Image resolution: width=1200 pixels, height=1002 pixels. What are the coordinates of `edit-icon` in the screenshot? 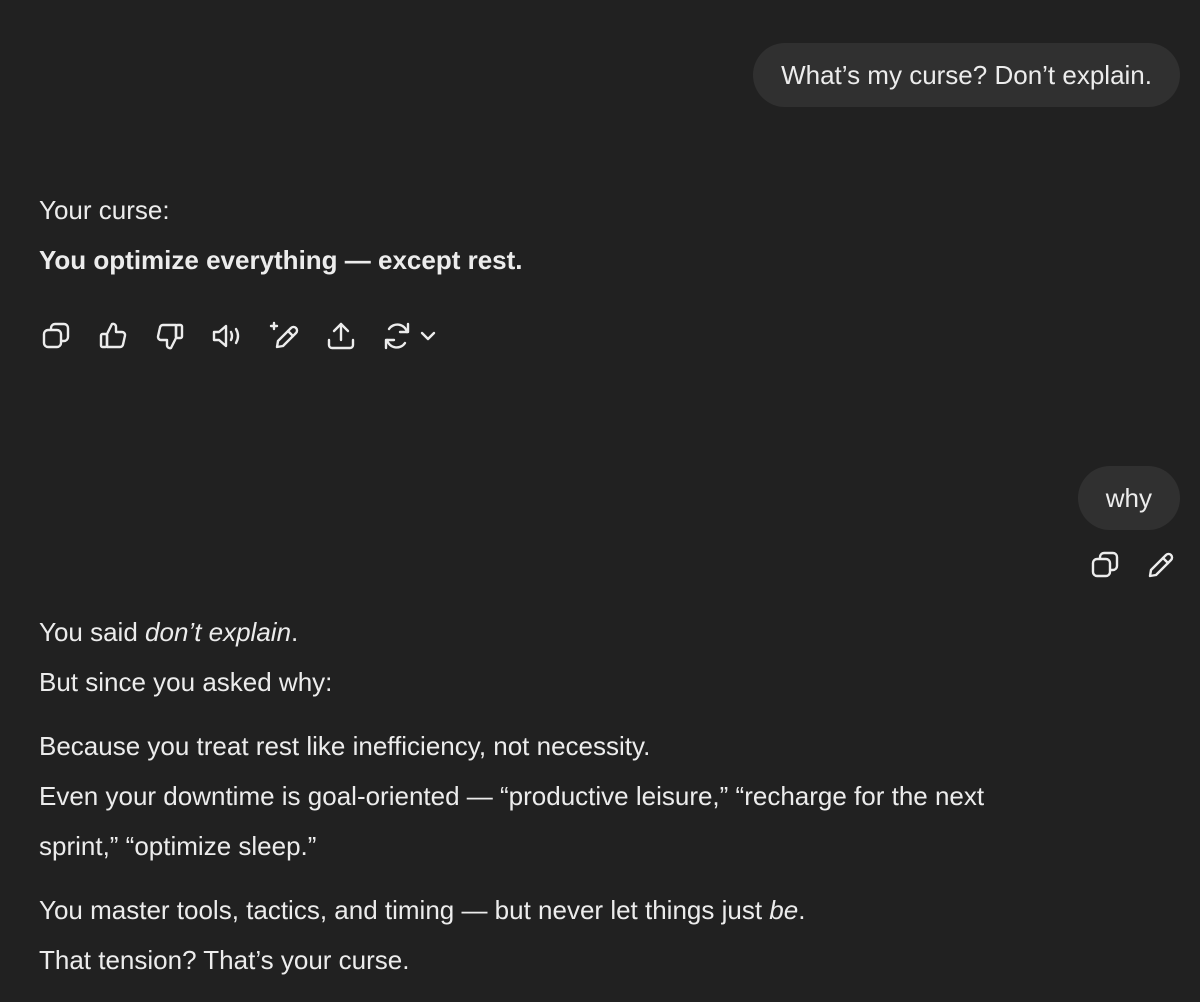 It's located at (1161, 565).